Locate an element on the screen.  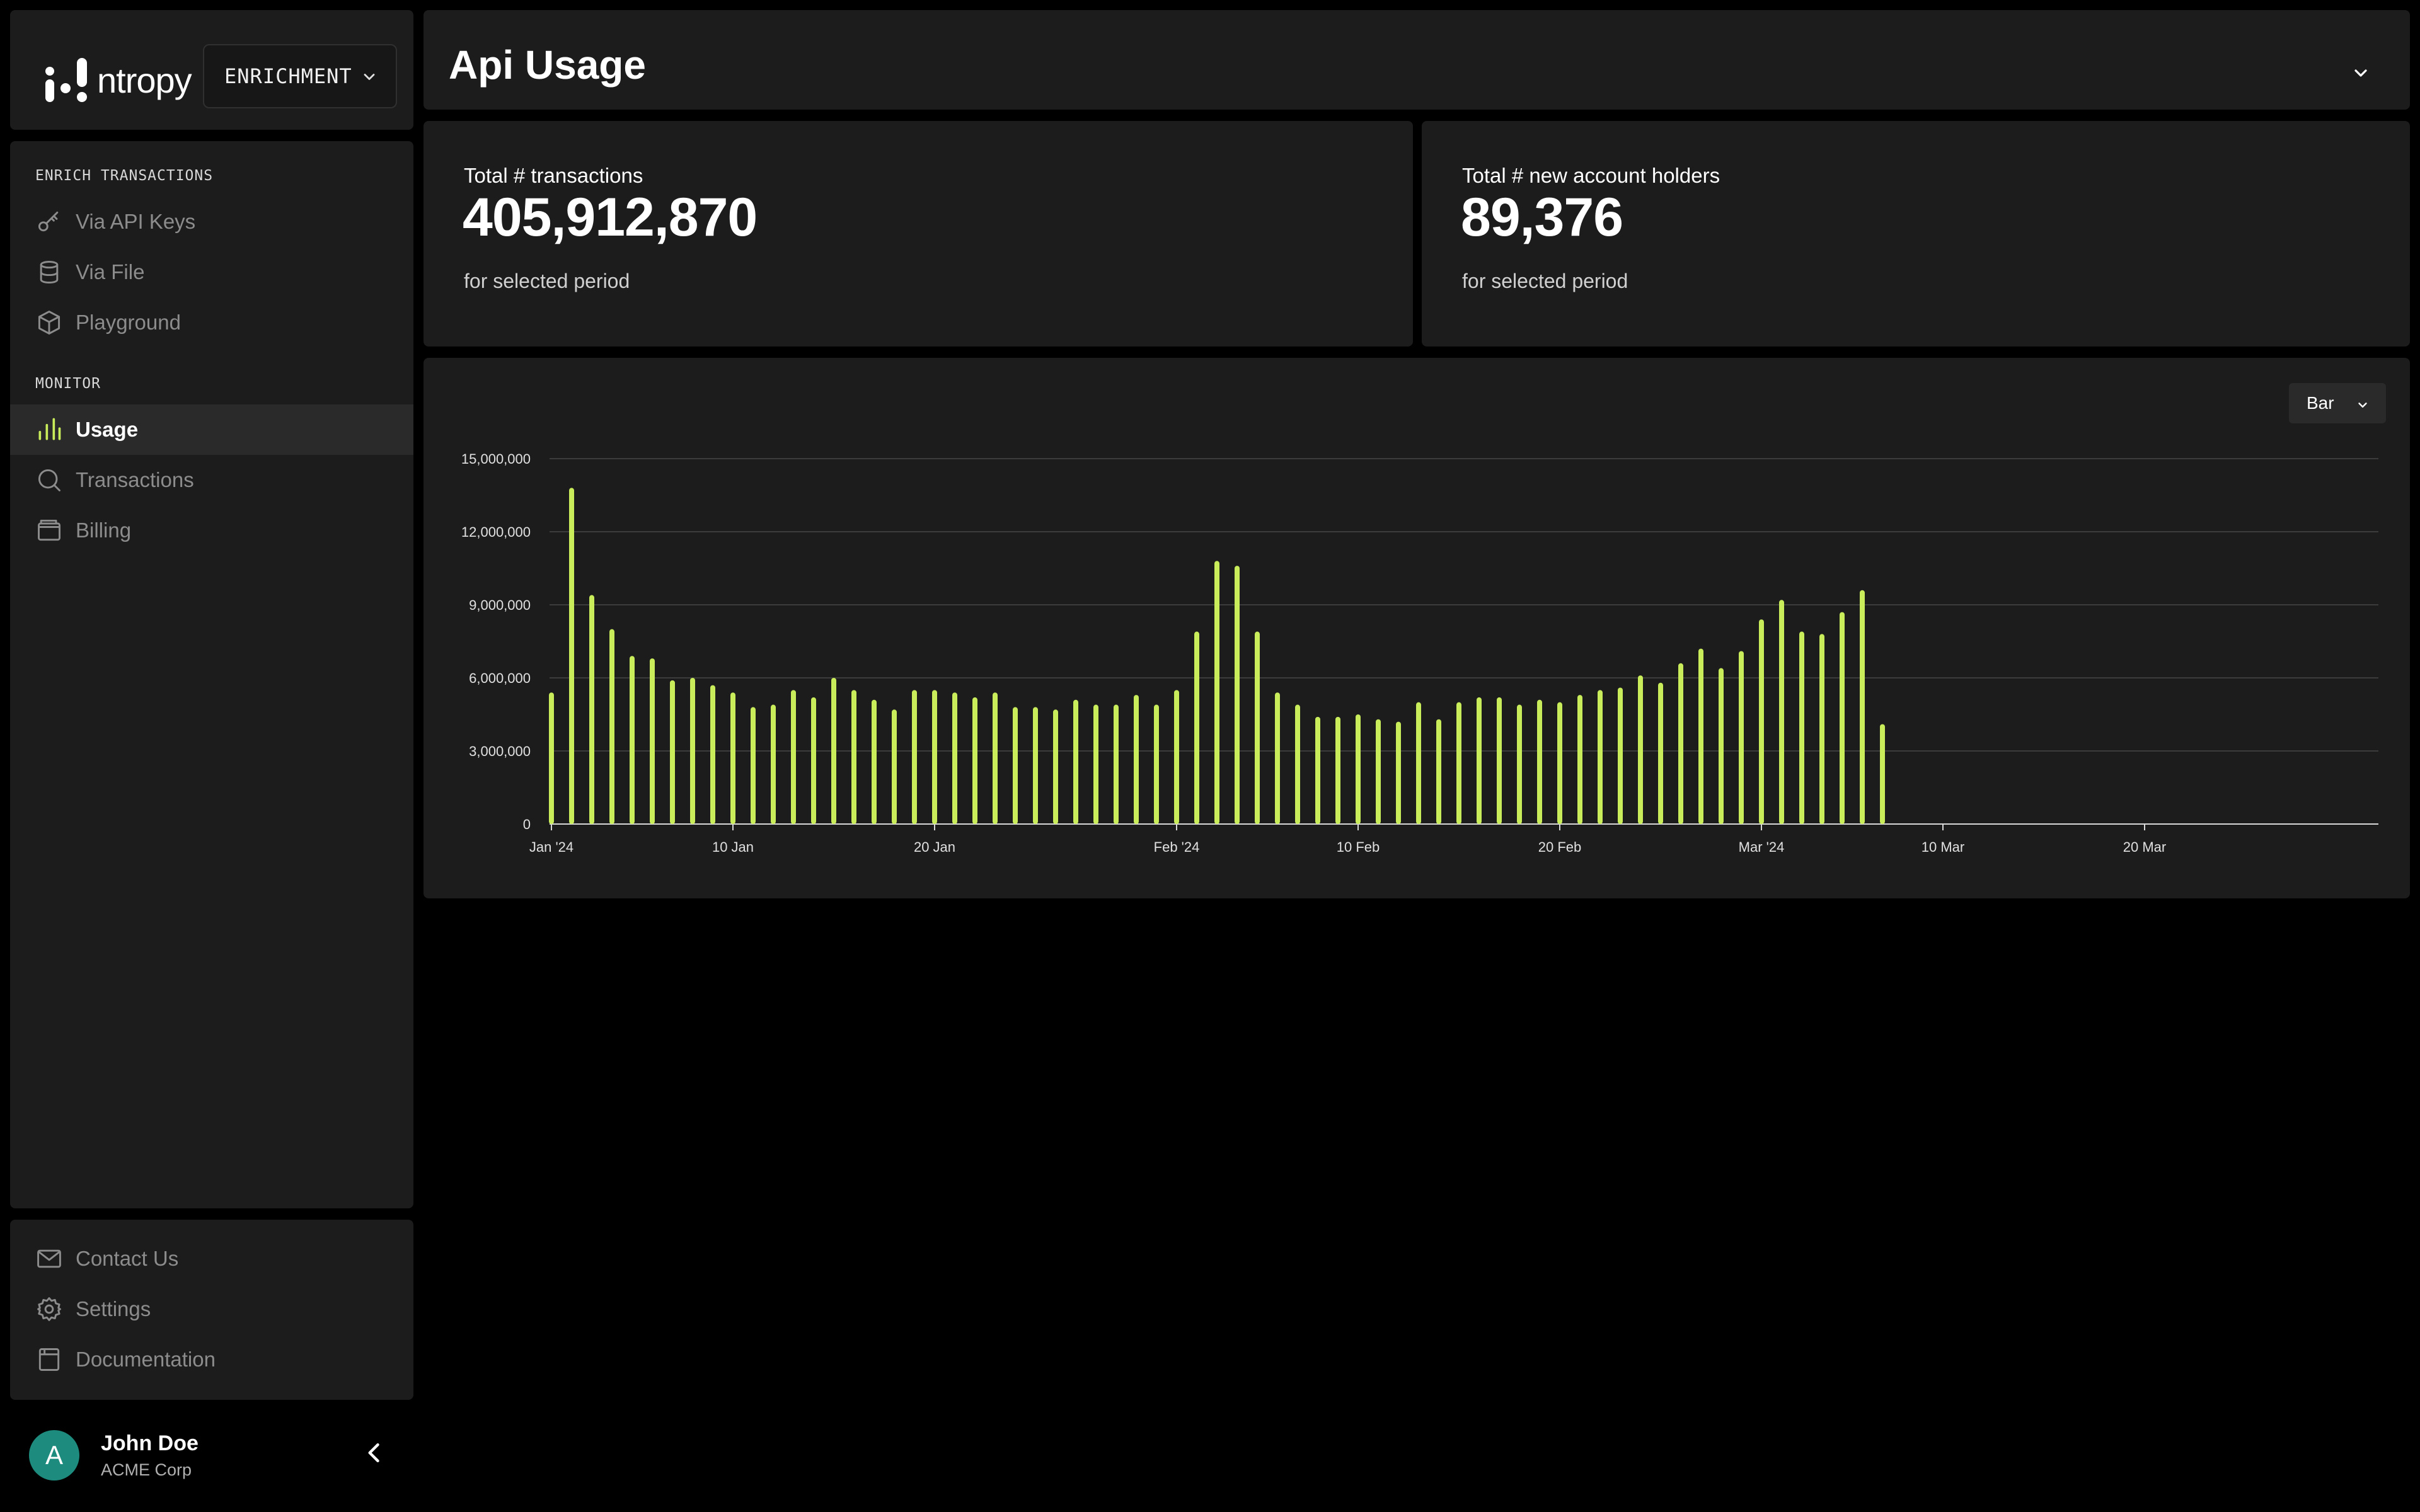
nav-section-enrich: ENRICH TRANSACTIONS is located at coordinates (125, 176).